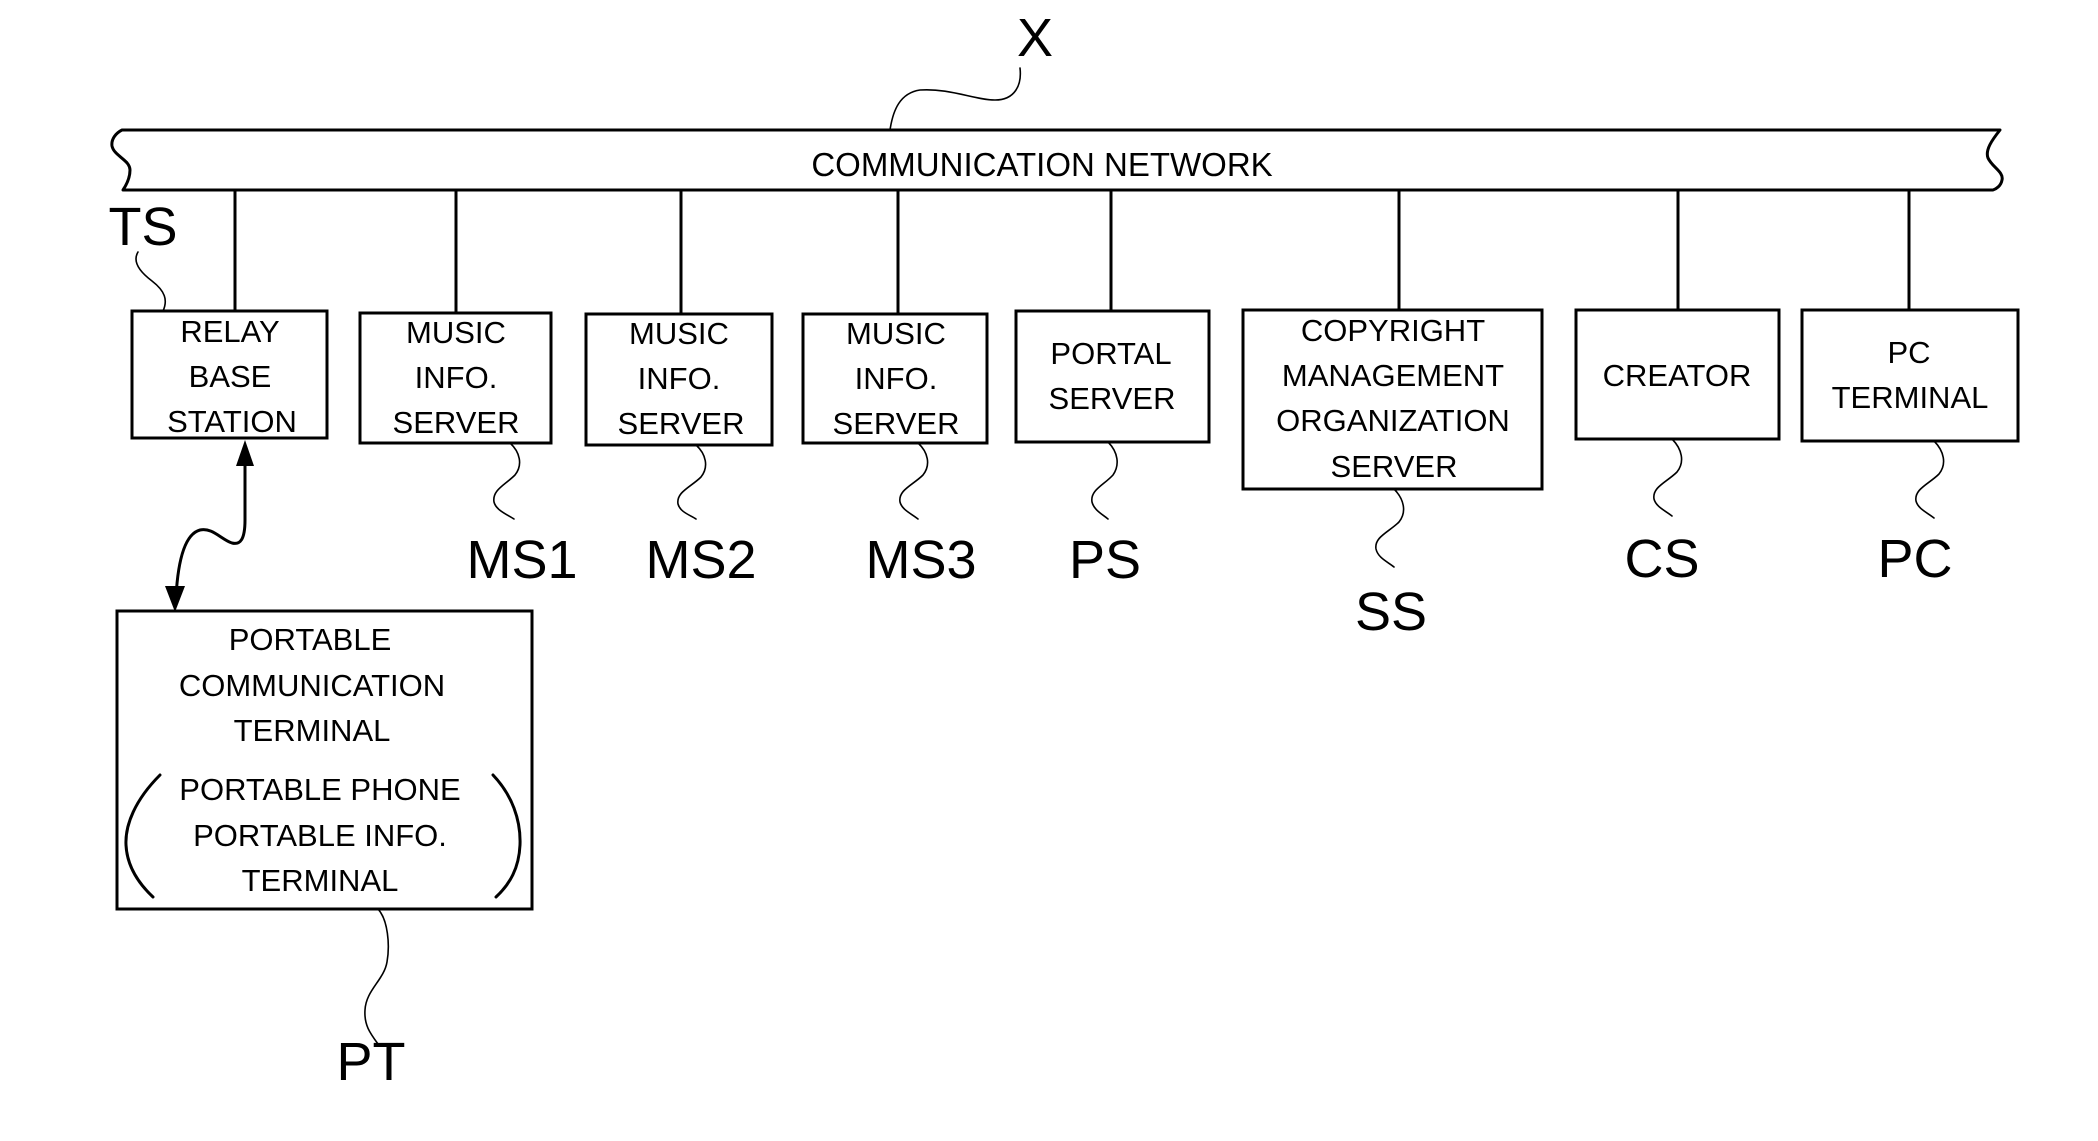 The width and height of the screenshot is (2098, 1141). Describe the element at coordinates (1393, 420) in the screenshot. I see `node-line: ORGANIZATION` at that location.